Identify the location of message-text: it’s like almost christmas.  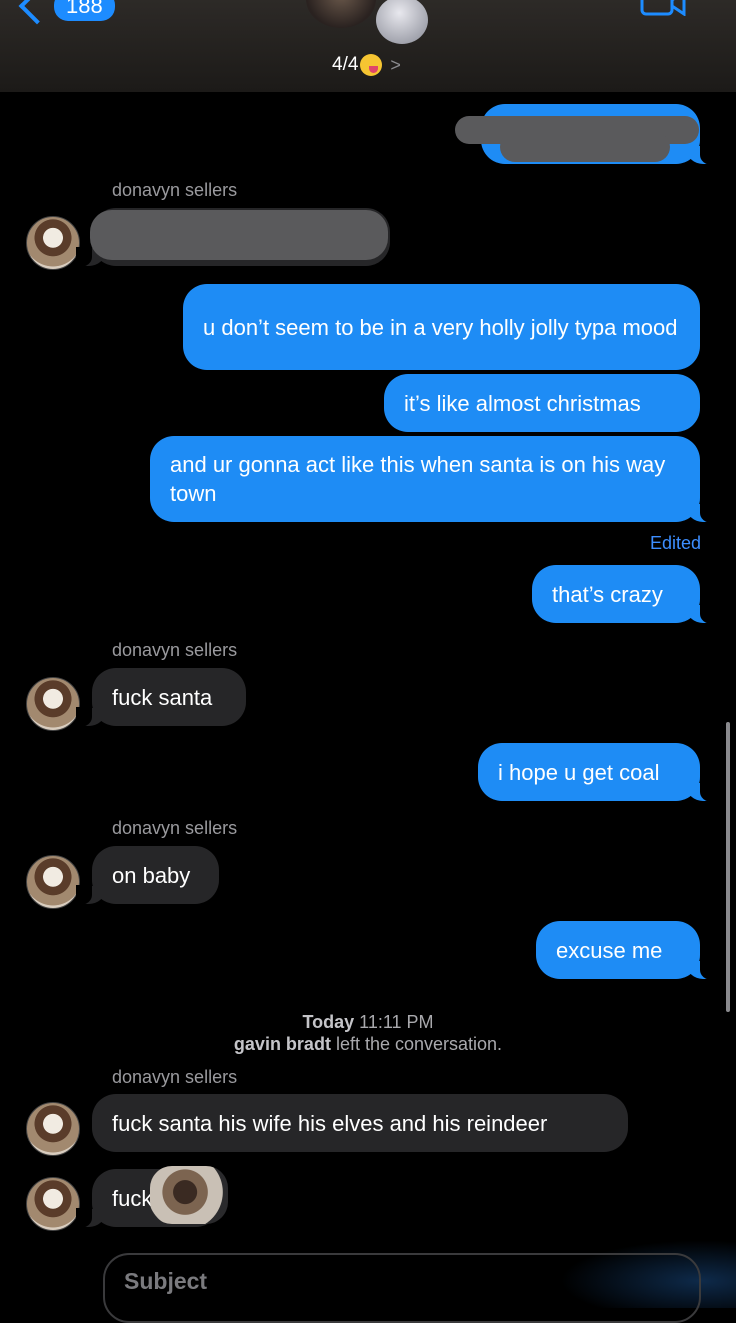
(522, 403).